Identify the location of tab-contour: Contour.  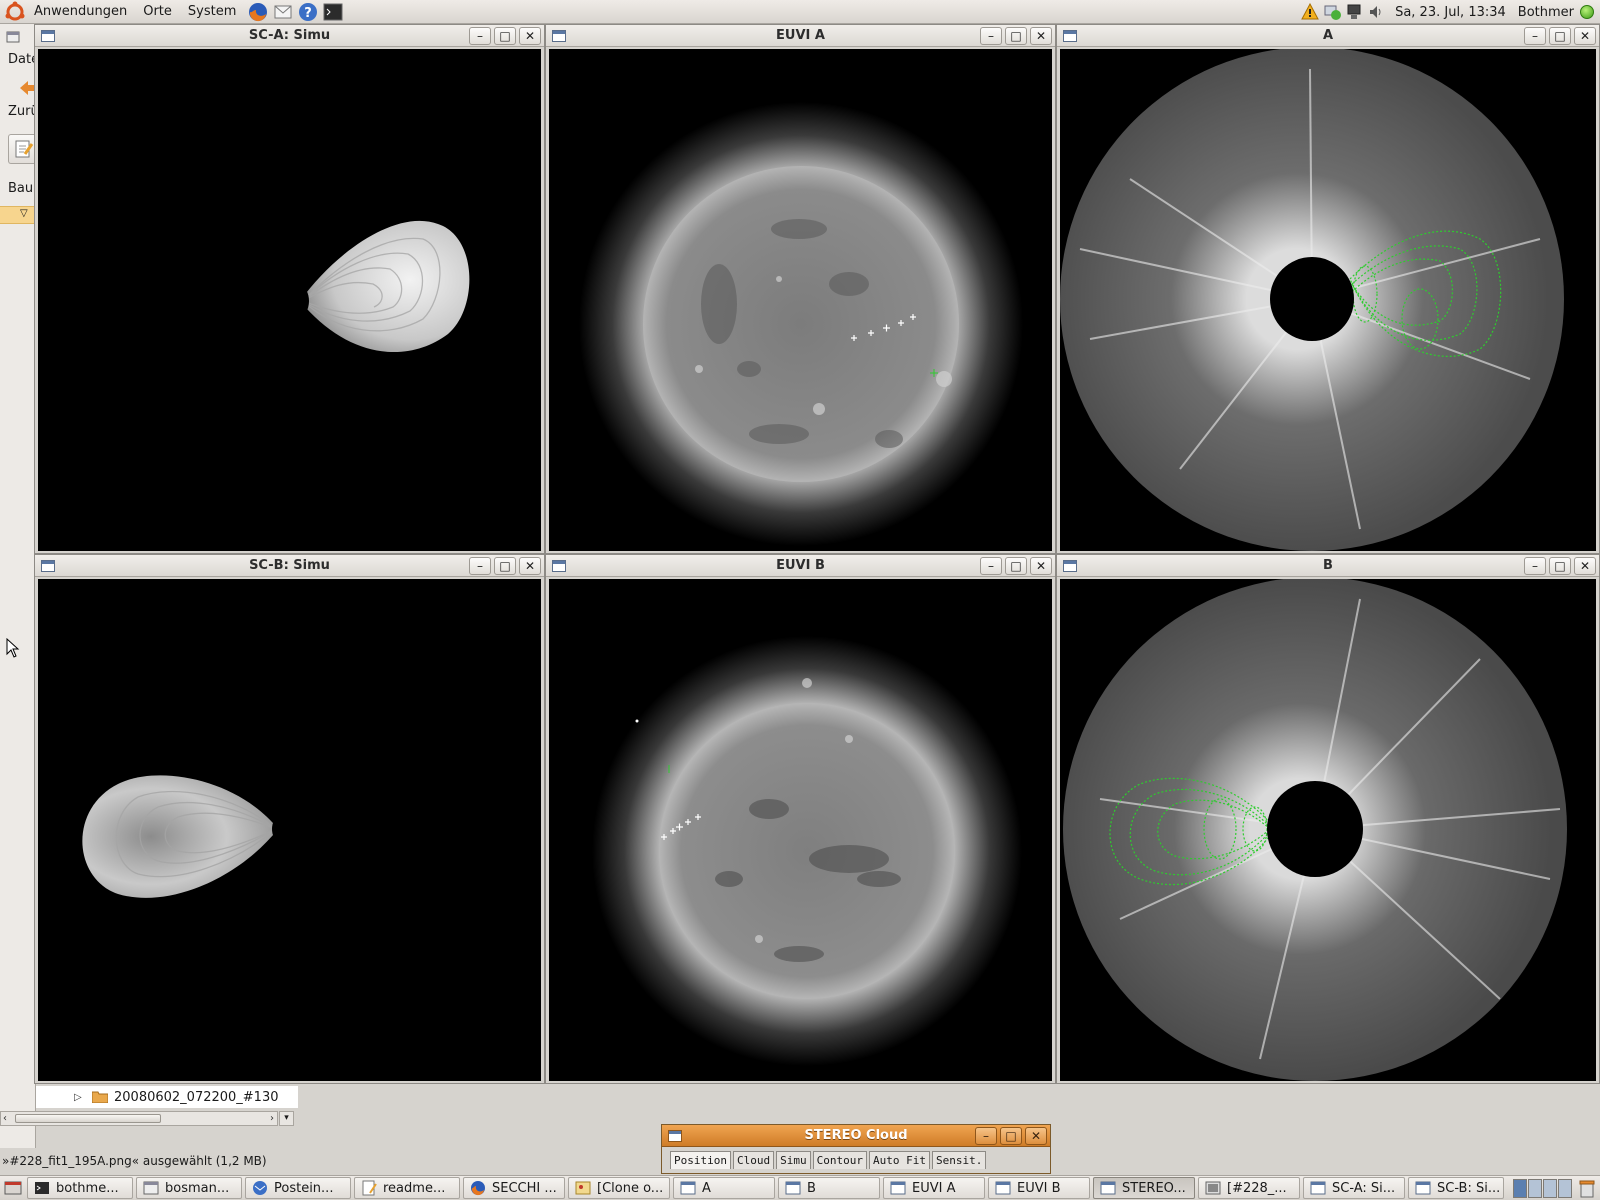
(839, 1160).